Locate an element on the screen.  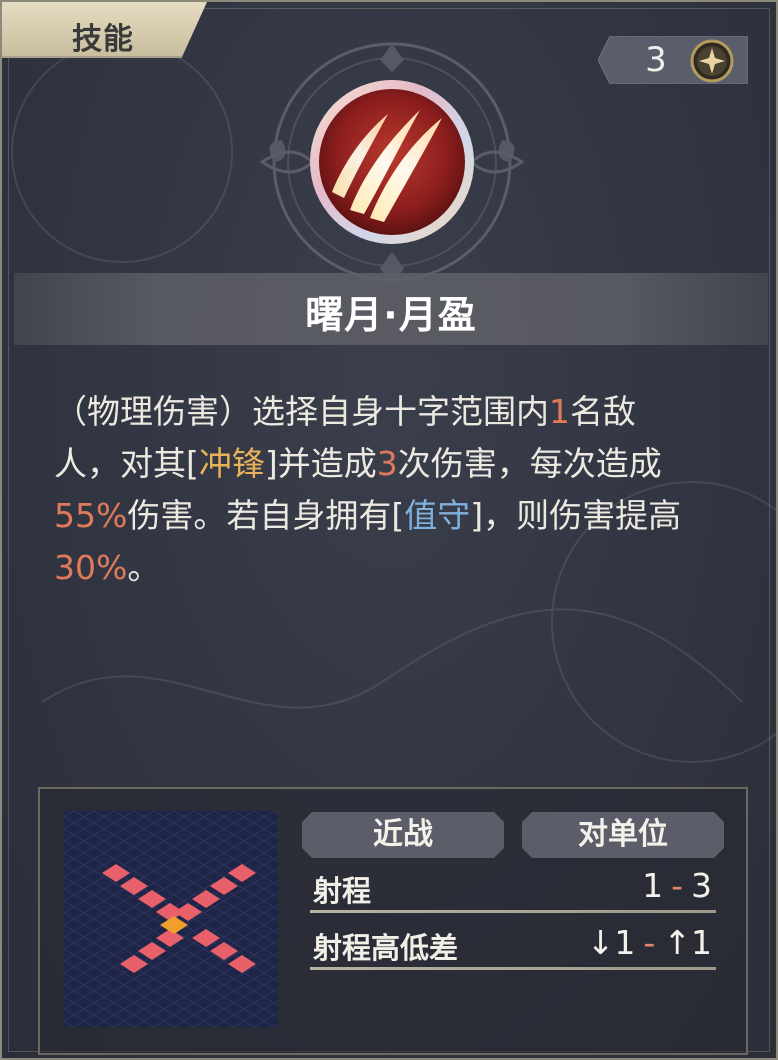
skill-tab: 技能 is located at coordinates (104, 31).